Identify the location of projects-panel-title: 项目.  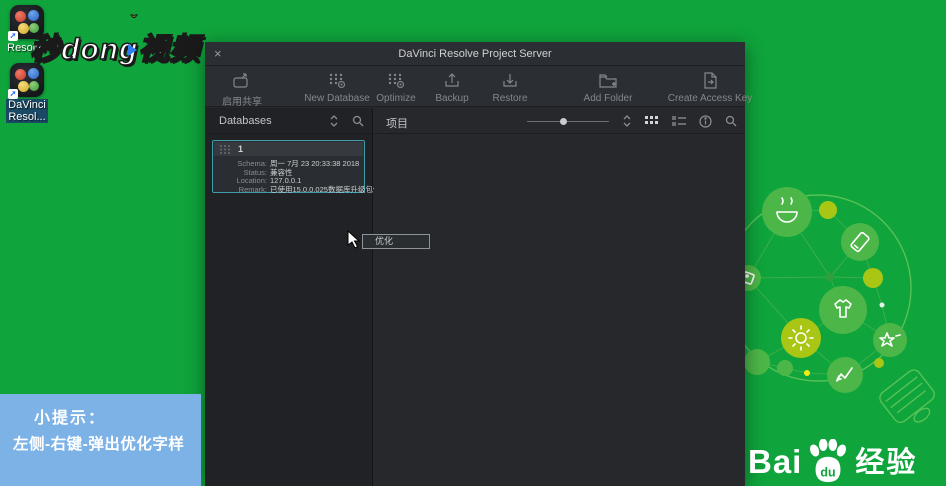
(397, 124).